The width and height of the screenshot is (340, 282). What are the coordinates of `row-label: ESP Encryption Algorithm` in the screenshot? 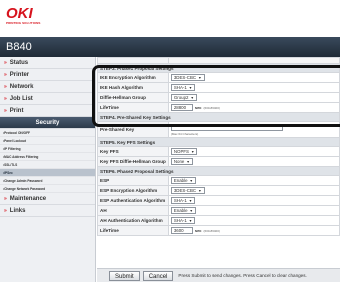 It's located at (133, 190).